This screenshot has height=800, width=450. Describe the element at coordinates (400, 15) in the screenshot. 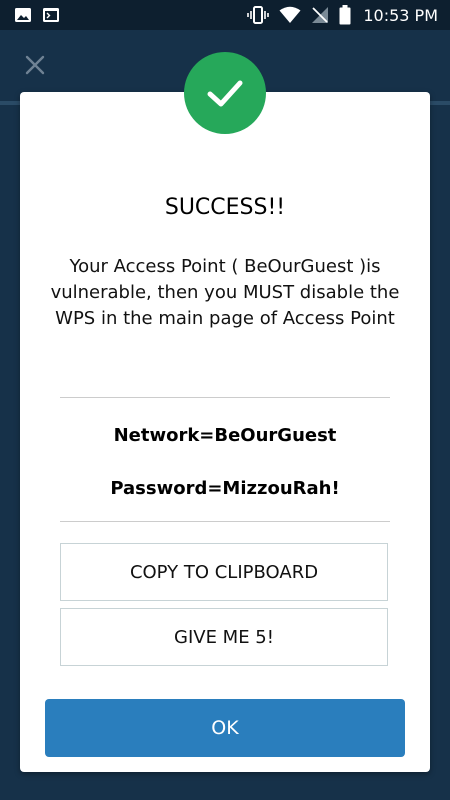

I see `status-time: 10:53 PM` at that location.